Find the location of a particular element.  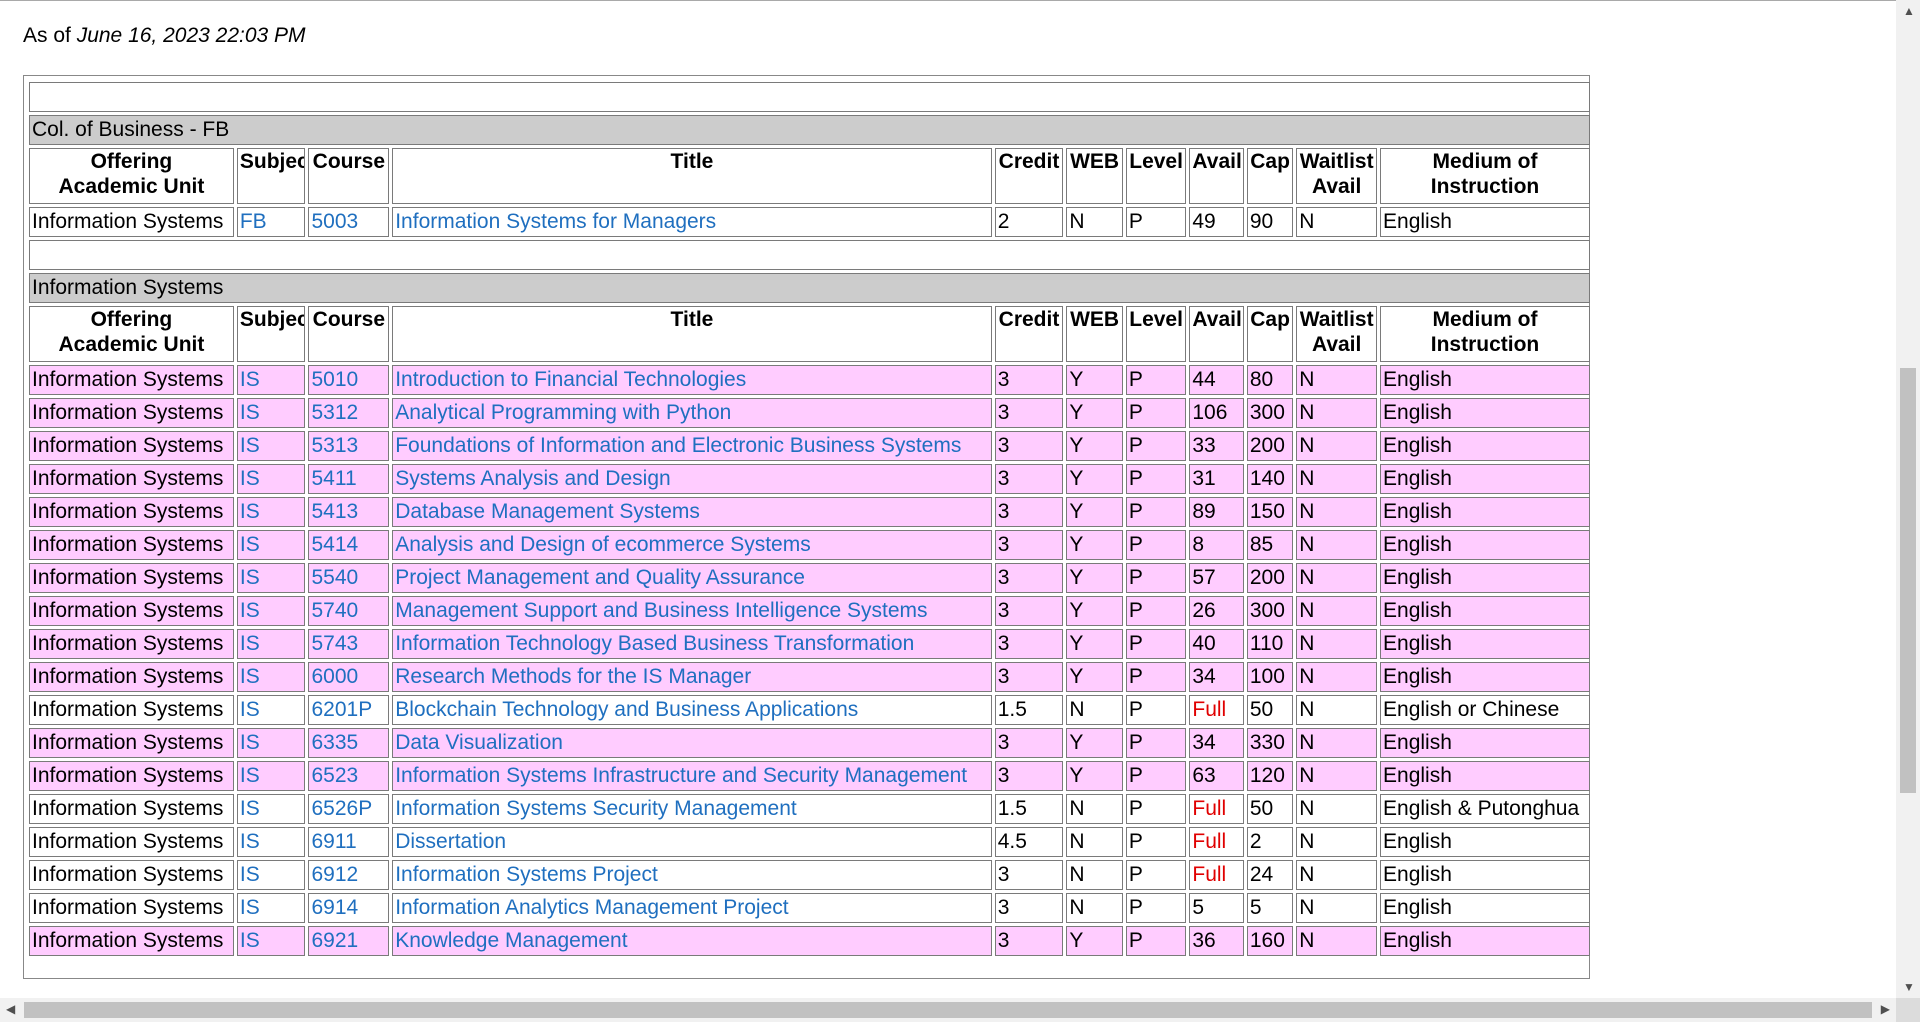

scroll-right-arrow-icon: ▶ is located at coordinates (1885, 1009).